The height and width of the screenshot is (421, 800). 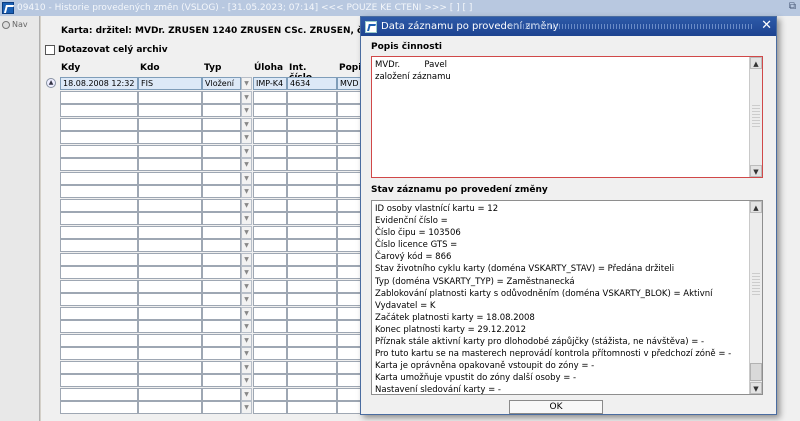 What do you see at coordinates (568, 26) in the screenshot?
I see `dialog-titlebar: Data záznamu po provedení změny ✕` at bounding box center [568, 26].